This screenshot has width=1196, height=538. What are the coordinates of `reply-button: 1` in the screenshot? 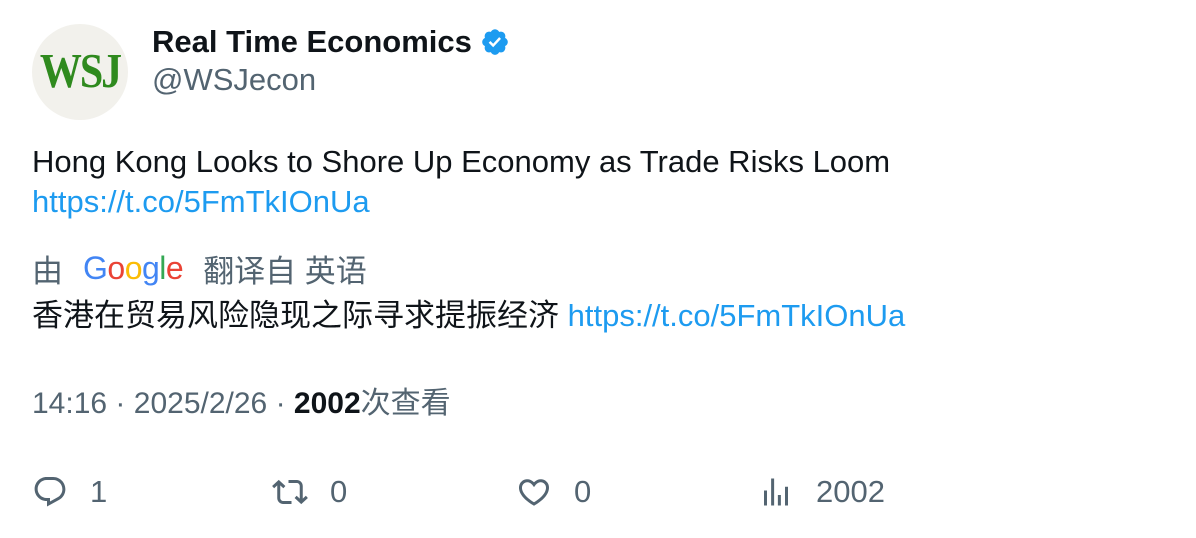 It's located at (69, 492).